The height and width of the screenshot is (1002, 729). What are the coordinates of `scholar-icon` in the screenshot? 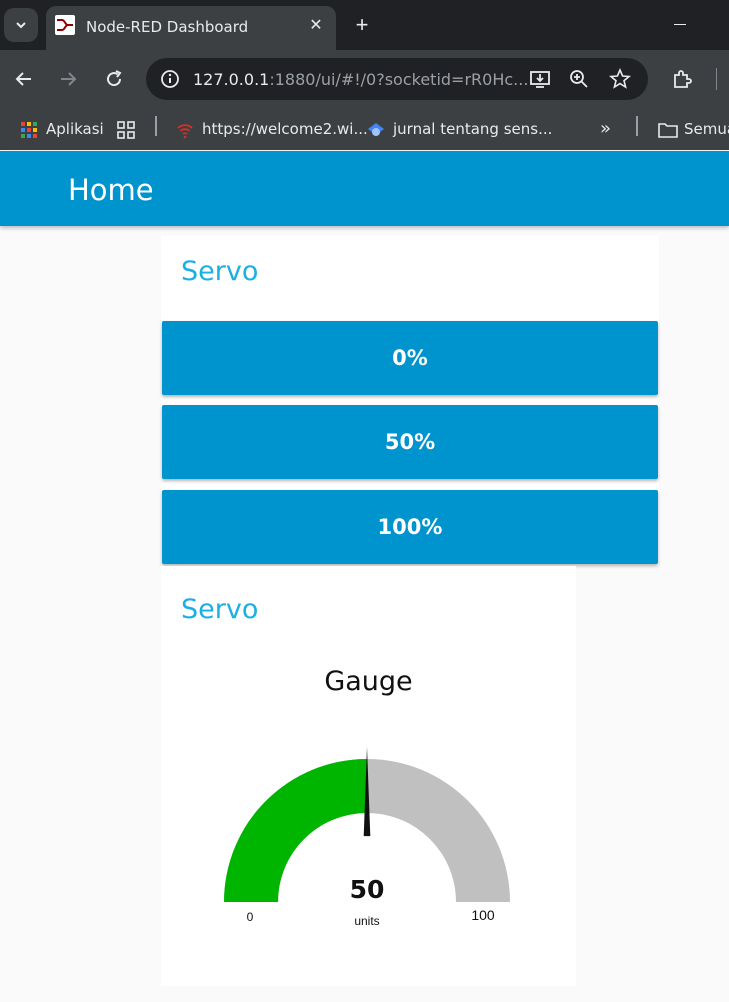 It's located at (376, 130).